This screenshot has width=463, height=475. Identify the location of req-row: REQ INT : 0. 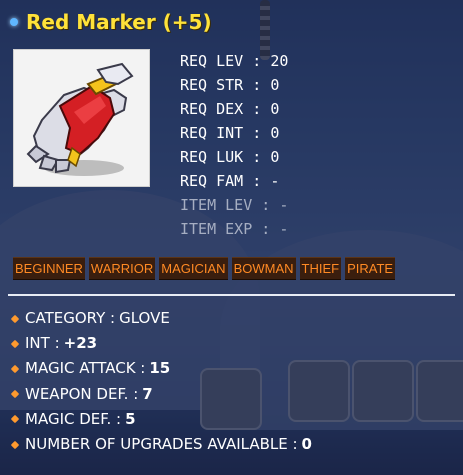
(230, 133).